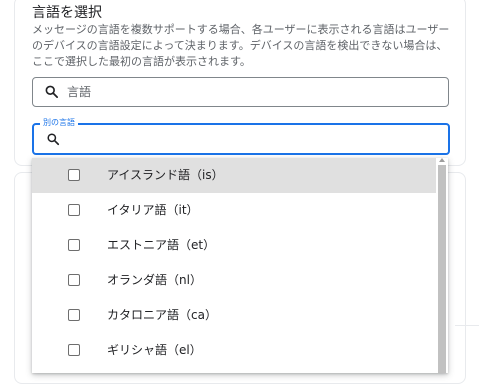 The image size is (480, 384). I want to click on option-label: カタロニア語（ca）, so click(162, 315).